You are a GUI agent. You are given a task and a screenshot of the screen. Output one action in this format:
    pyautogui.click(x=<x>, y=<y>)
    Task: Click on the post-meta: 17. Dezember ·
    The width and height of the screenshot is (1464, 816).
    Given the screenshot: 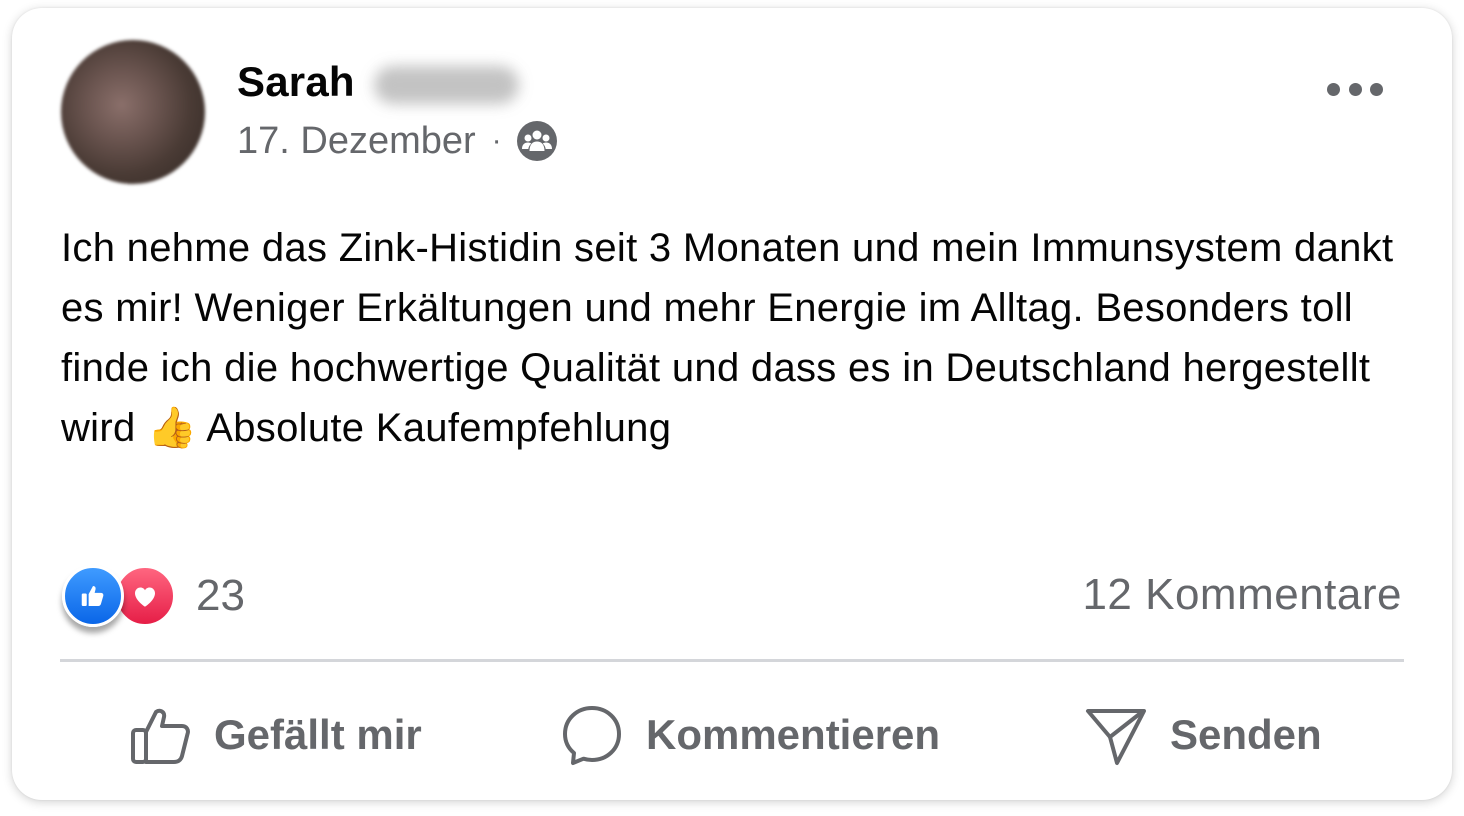 What is the action you would take?
    pyautogui.click(x=397, y=141)
    